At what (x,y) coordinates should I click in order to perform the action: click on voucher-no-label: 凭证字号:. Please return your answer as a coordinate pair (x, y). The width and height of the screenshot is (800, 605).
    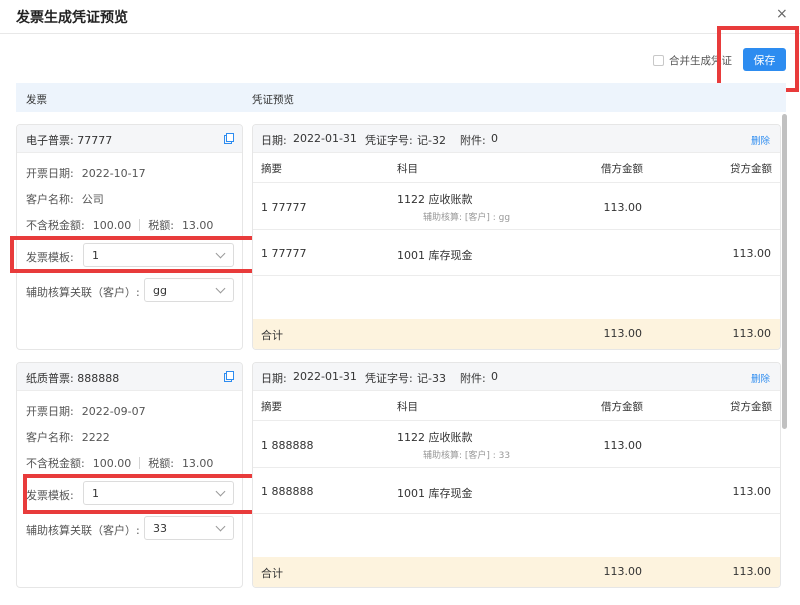
    Looking at the image, I should click on (389, 378).